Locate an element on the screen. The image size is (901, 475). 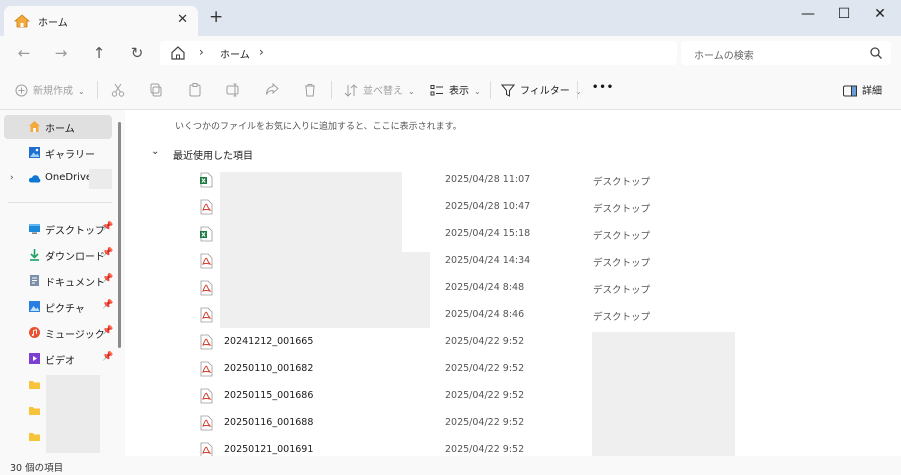
details-label: 詳細 is located at coordinates (872, 91).